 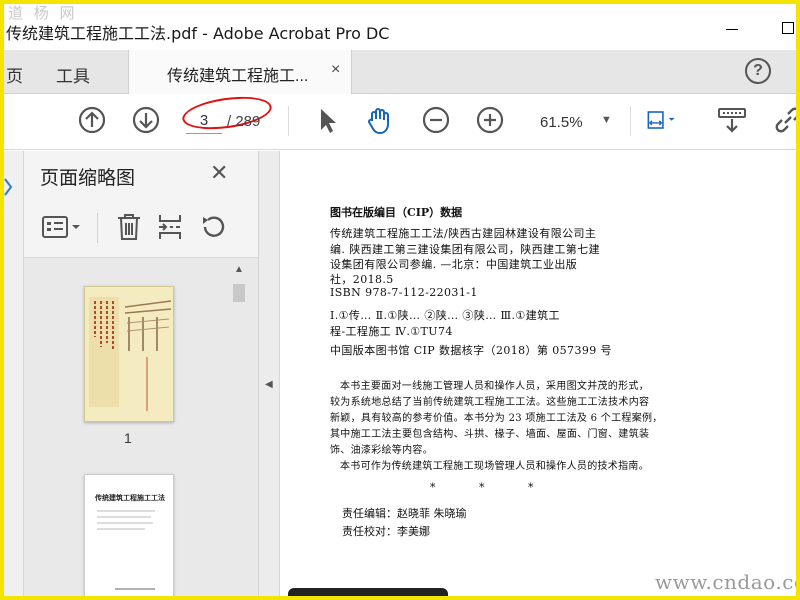 What do you see at coordinates (328, 120) in the screenshot?
I see `select-tool-icon` at bounding box center [328, 120].